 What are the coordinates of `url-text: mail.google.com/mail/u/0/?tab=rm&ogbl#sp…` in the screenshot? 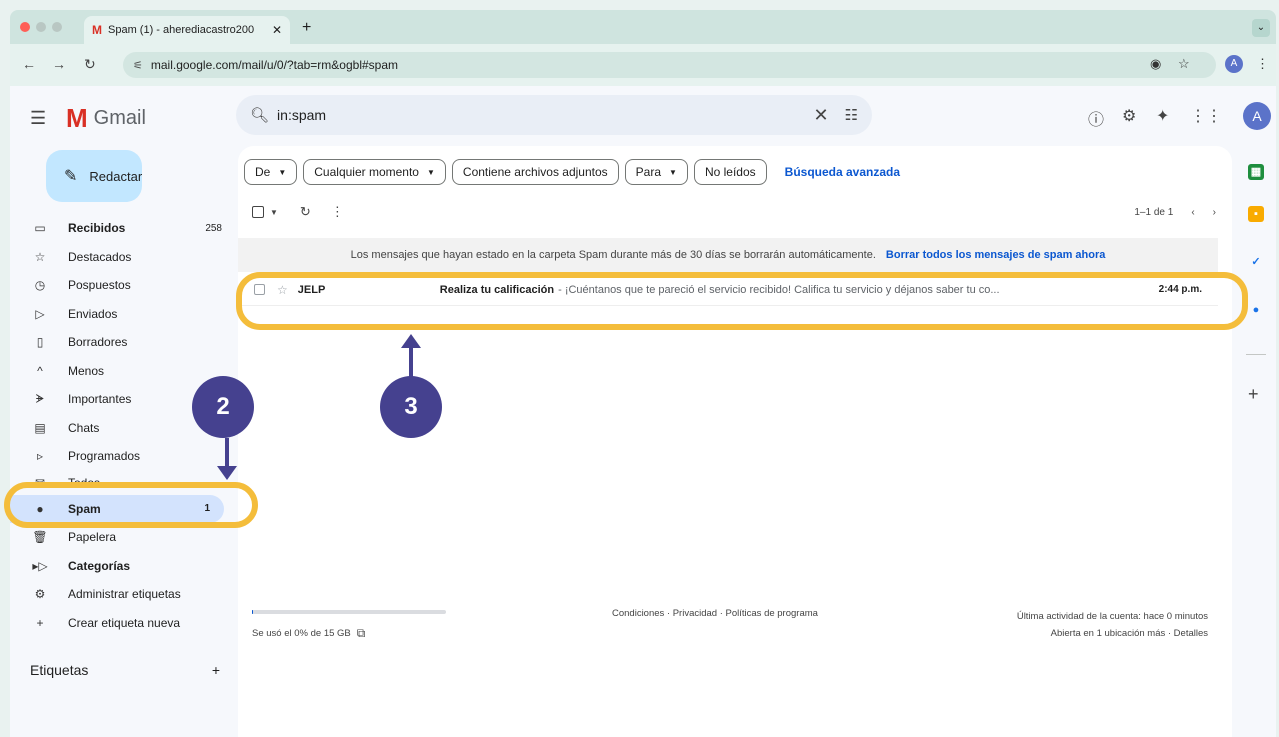 It's located at (274, 65).